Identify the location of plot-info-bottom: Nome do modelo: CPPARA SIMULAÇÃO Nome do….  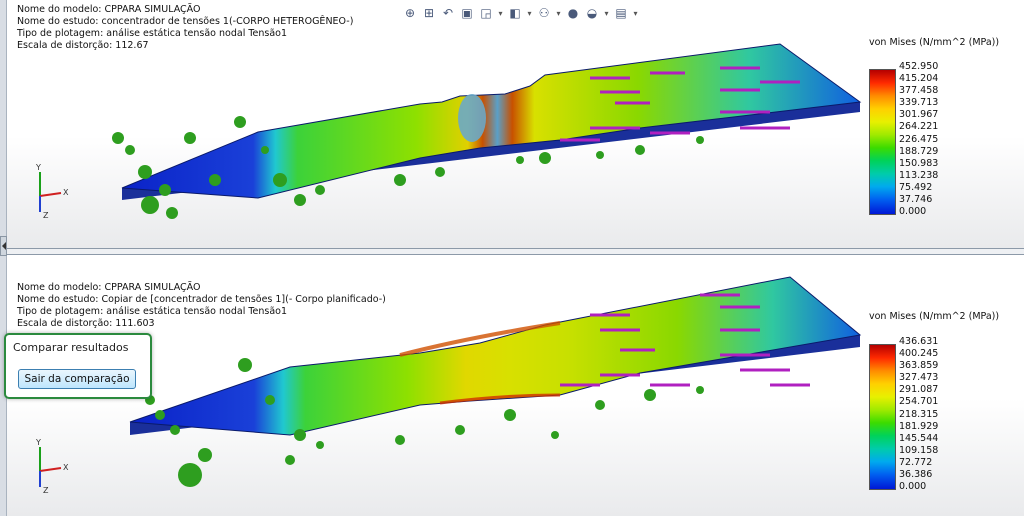
(201, 306).